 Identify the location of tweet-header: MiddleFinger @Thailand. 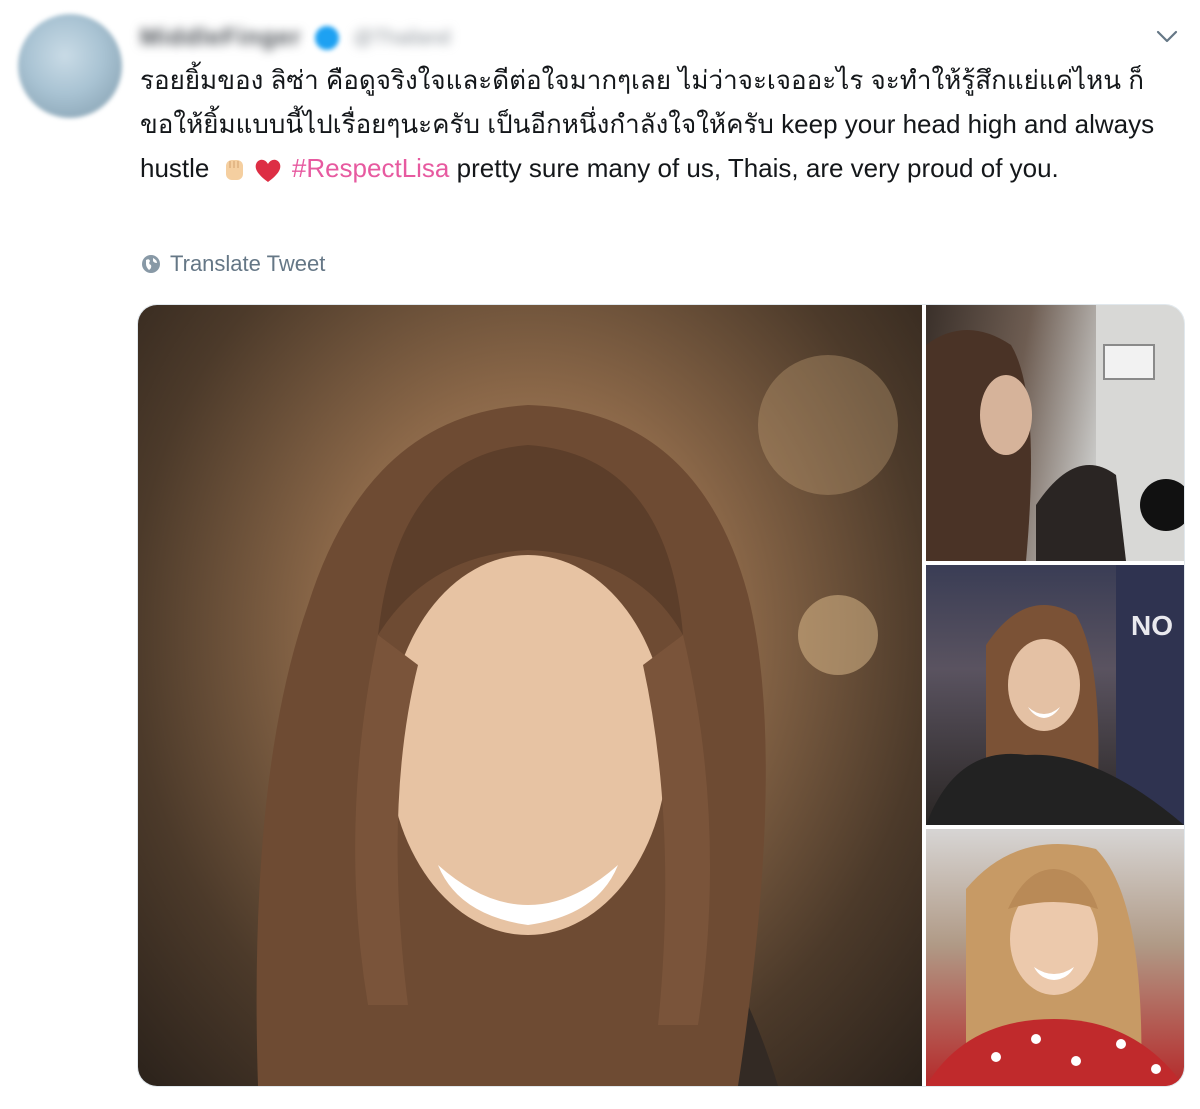
(295, 38).